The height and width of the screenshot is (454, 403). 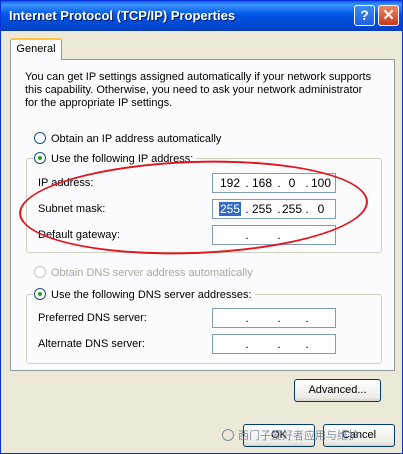 I want to click on use-following-ip-radio: Use the following IP address:, so click(x=115, y=158).